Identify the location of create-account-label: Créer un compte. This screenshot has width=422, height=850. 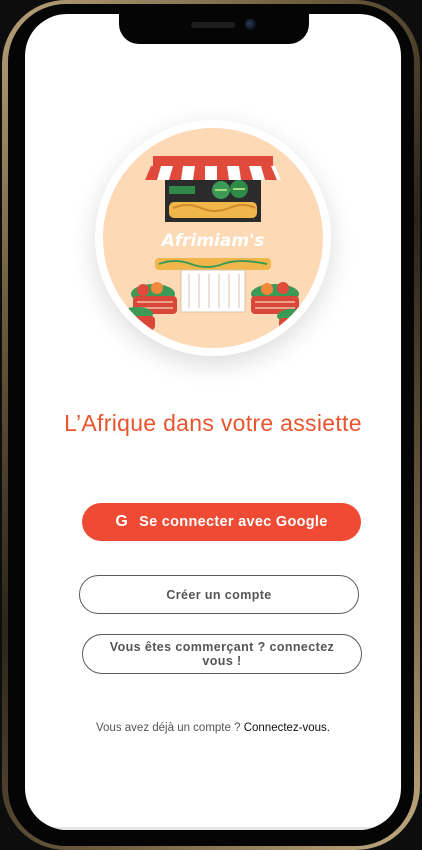
(219, 594).